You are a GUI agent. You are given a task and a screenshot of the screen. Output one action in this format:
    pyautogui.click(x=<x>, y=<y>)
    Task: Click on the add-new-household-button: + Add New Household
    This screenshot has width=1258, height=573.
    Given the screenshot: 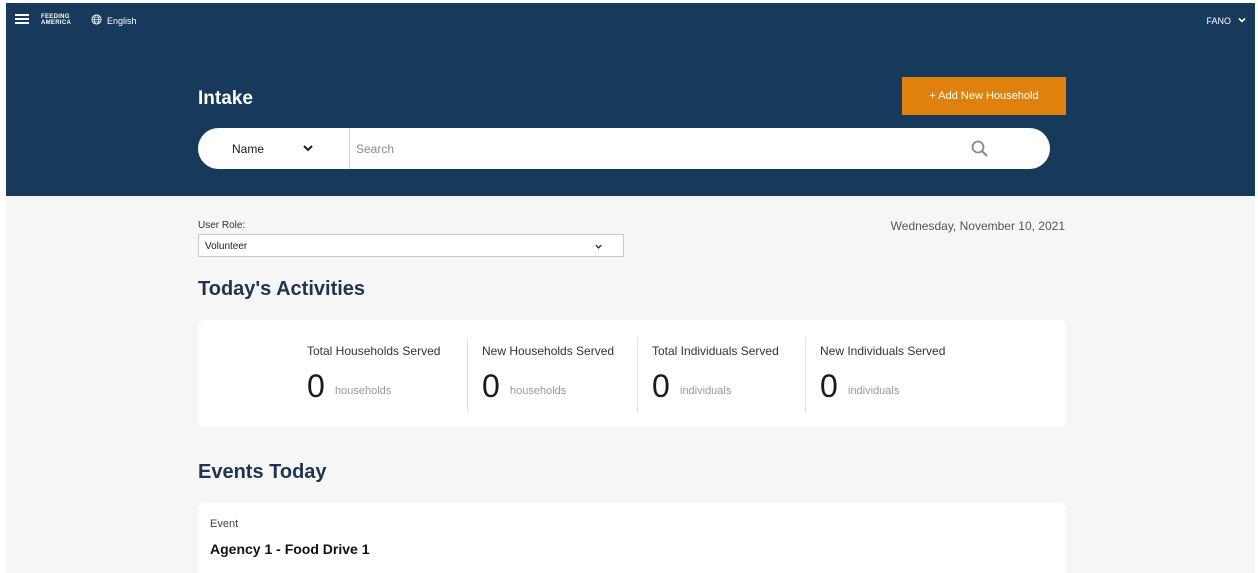 What is the action you would take?
    pyautogui.click(x=984, y=96)
    